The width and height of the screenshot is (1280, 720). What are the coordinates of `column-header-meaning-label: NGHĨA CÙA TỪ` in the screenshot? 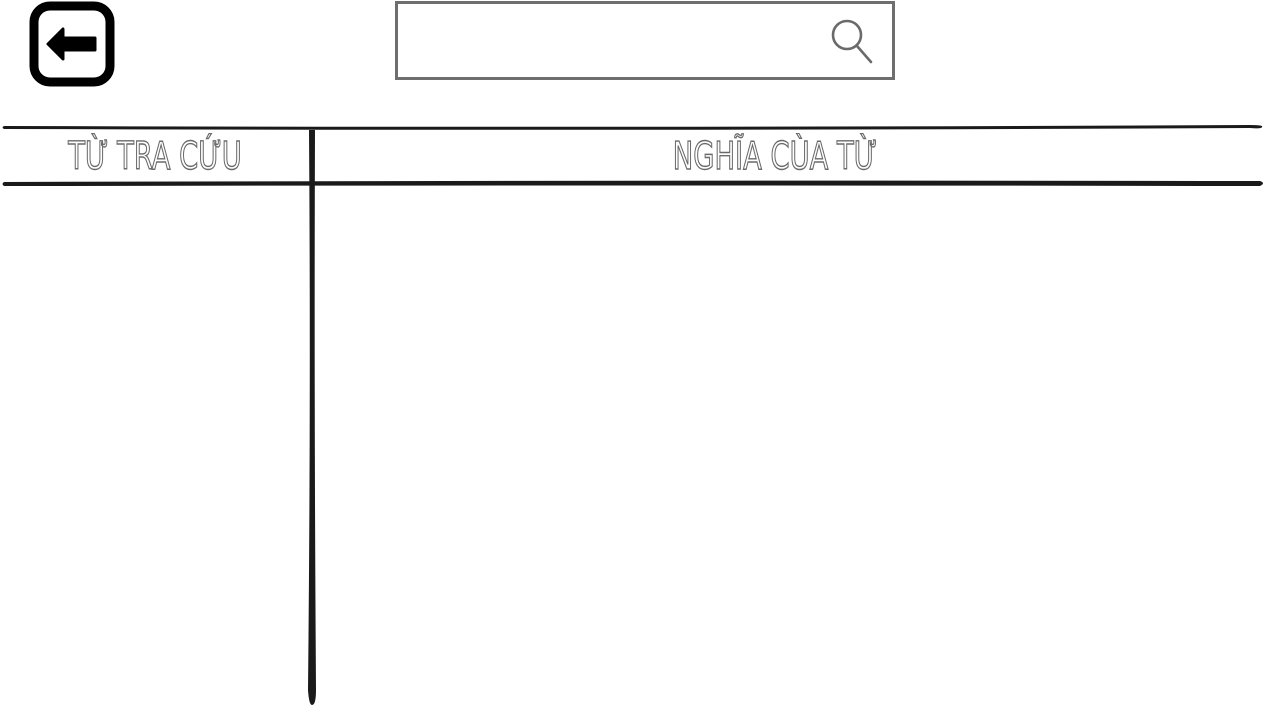 It's located at (775, 155).